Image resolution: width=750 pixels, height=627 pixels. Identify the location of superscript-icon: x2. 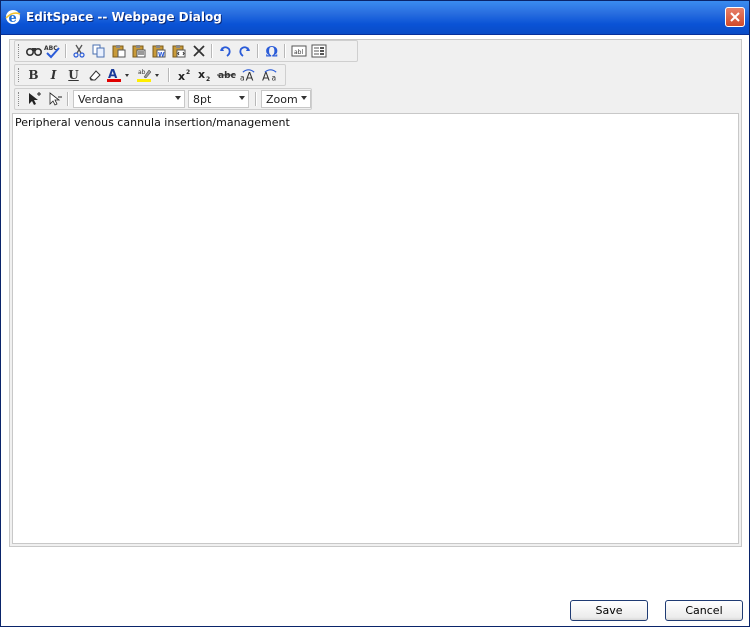
(184, 75).